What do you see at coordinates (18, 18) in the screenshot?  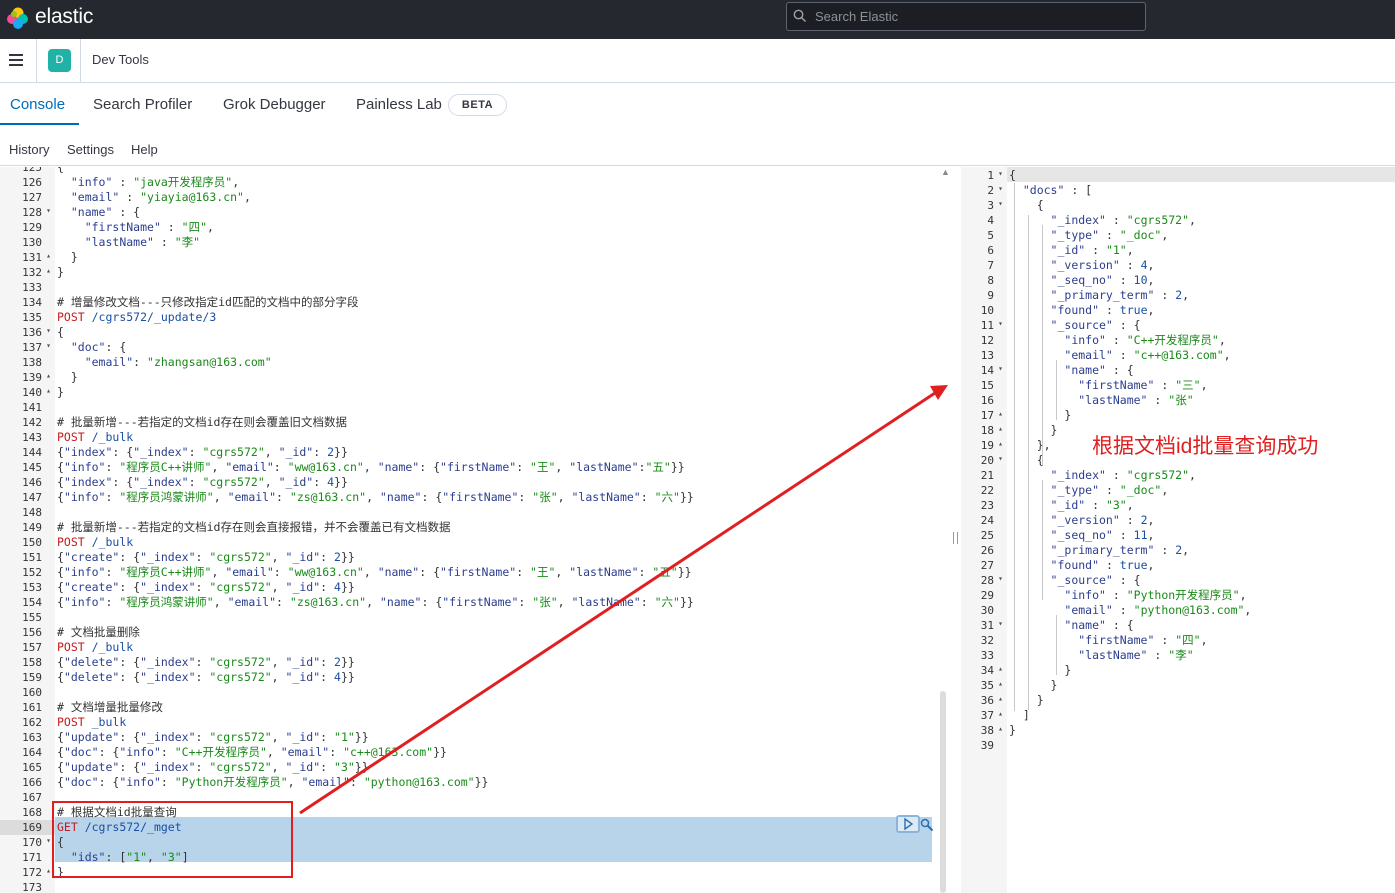 I see `elastic-logo-icon` at bounding box center [18, 18].